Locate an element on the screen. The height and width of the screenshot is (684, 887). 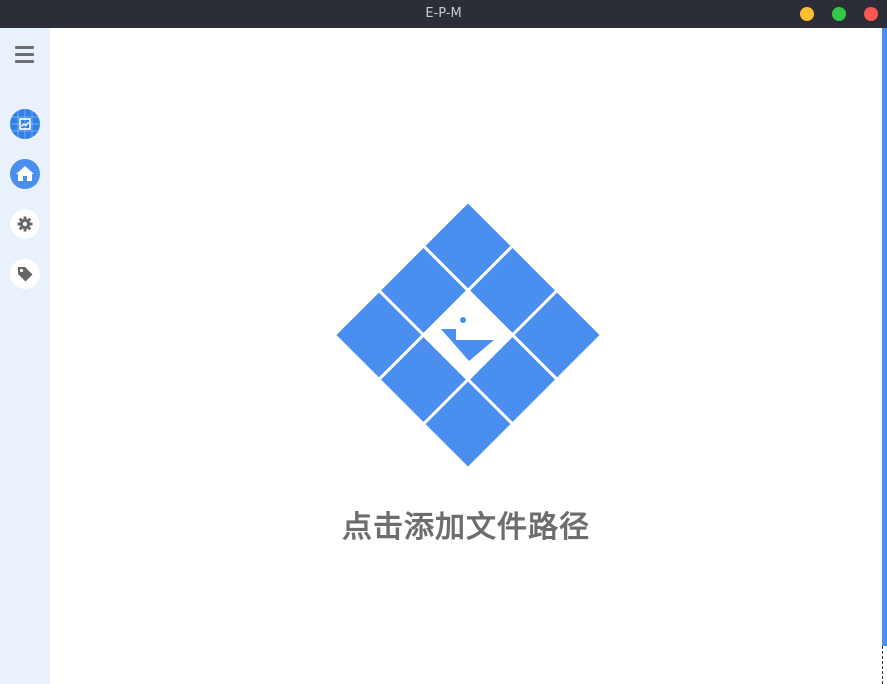
home-icon is located at coordinates (25, 173).